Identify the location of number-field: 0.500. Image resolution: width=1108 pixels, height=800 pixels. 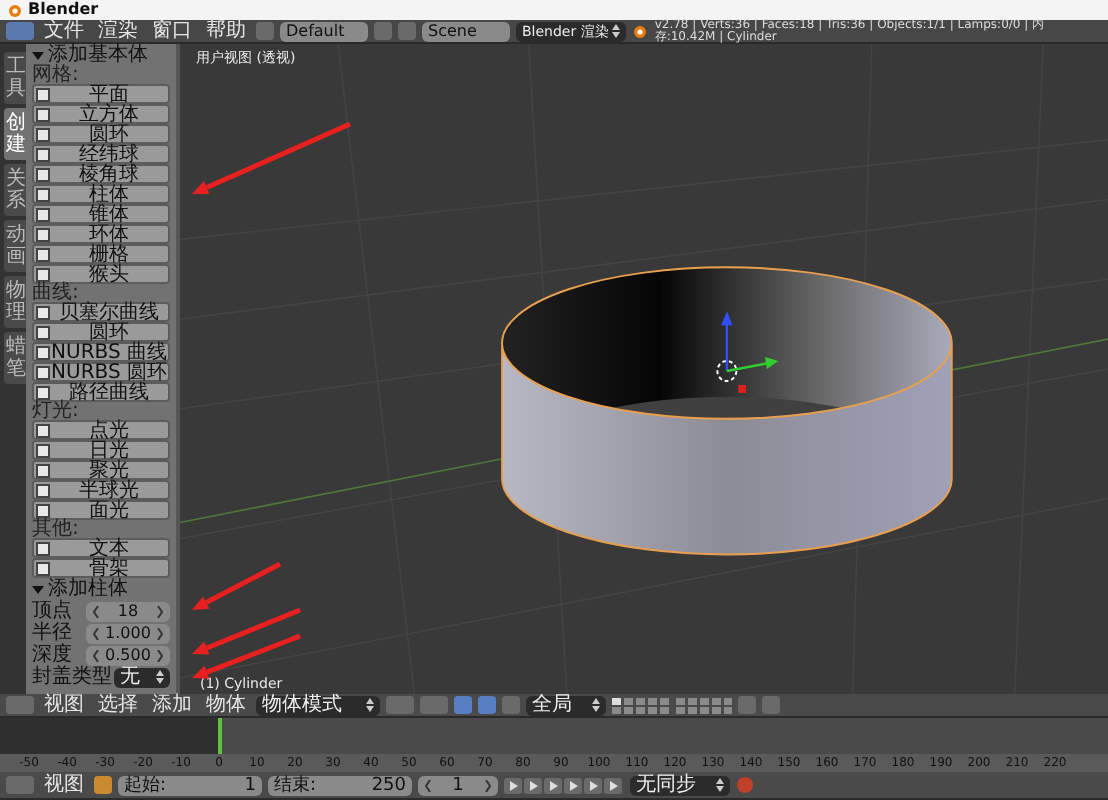
(128, 655).